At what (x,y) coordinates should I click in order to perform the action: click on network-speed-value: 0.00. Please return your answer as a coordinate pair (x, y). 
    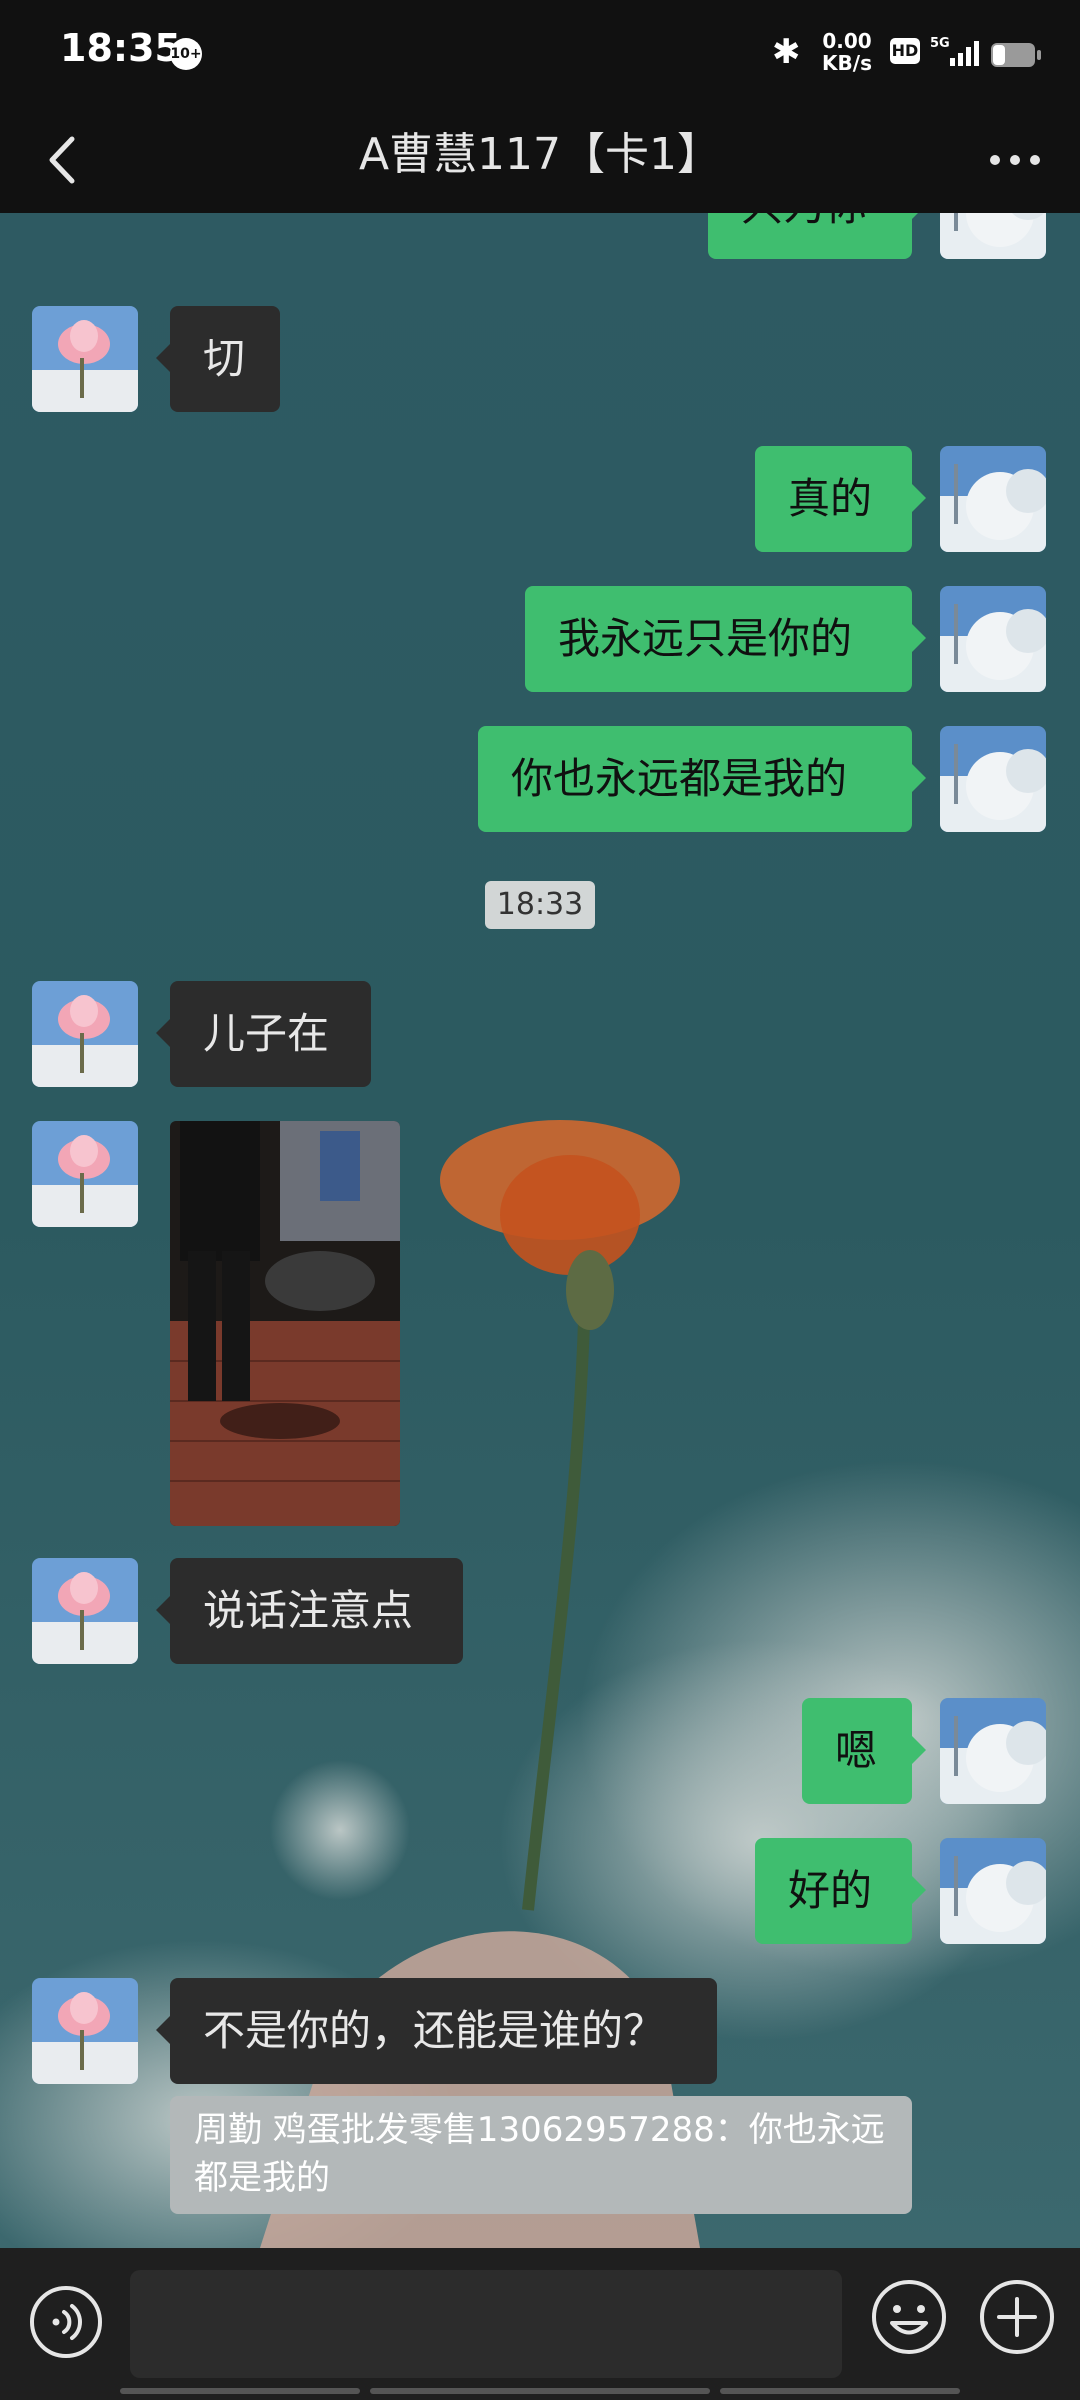
    Looking at the image, I should click on (847, 41).